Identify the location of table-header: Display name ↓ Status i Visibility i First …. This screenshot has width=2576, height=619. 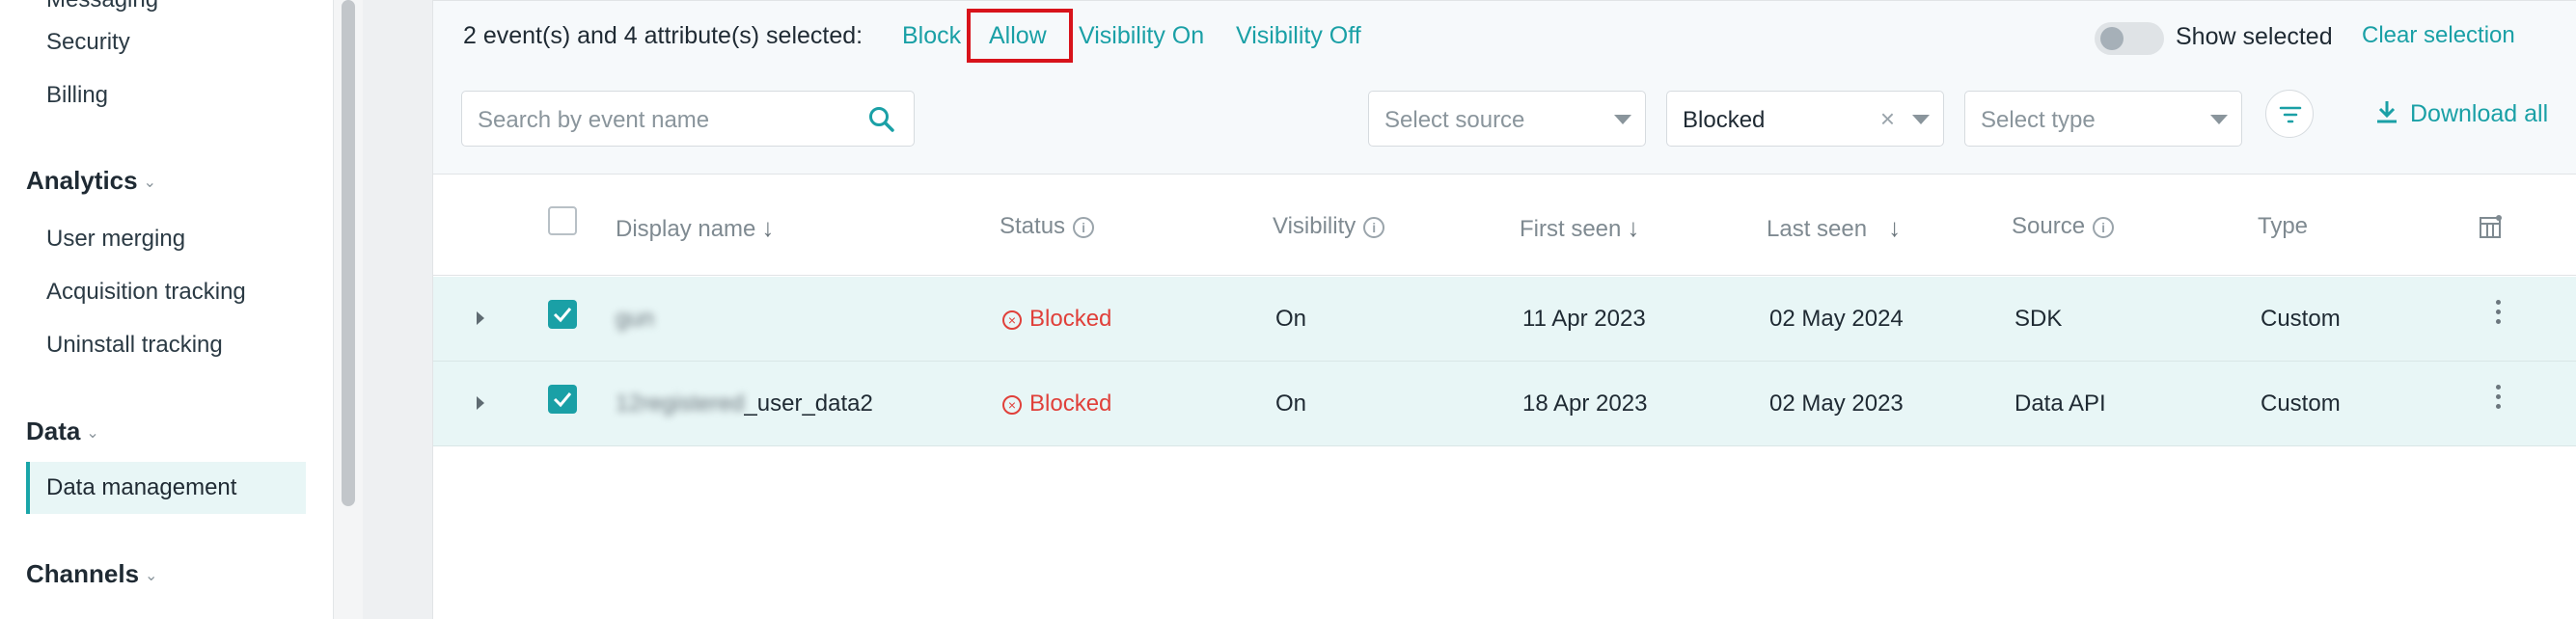
(1504, 225).